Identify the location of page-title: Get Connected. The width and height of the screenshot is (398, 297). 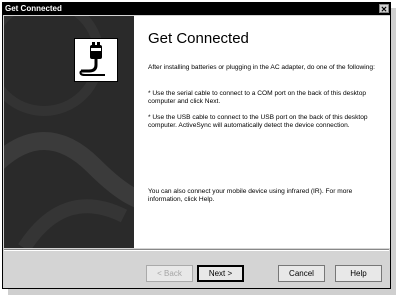
(198, 38).